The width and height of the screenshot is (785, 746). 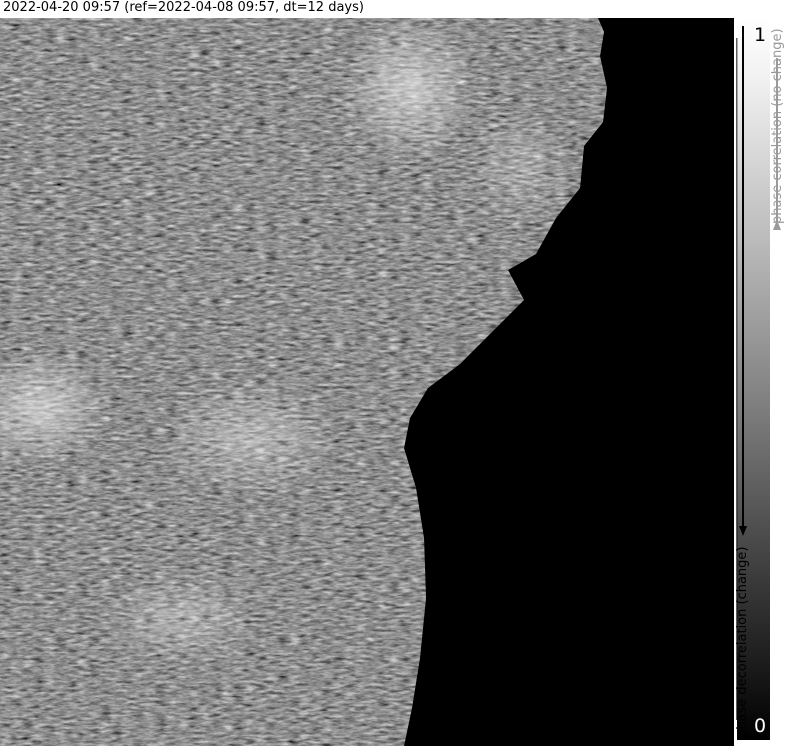 What do you see at coordinates (777, 126) in the screenshot?
I see `colorbar-upper-label: phase correlation (no change)` at bounding box center [777, 126].